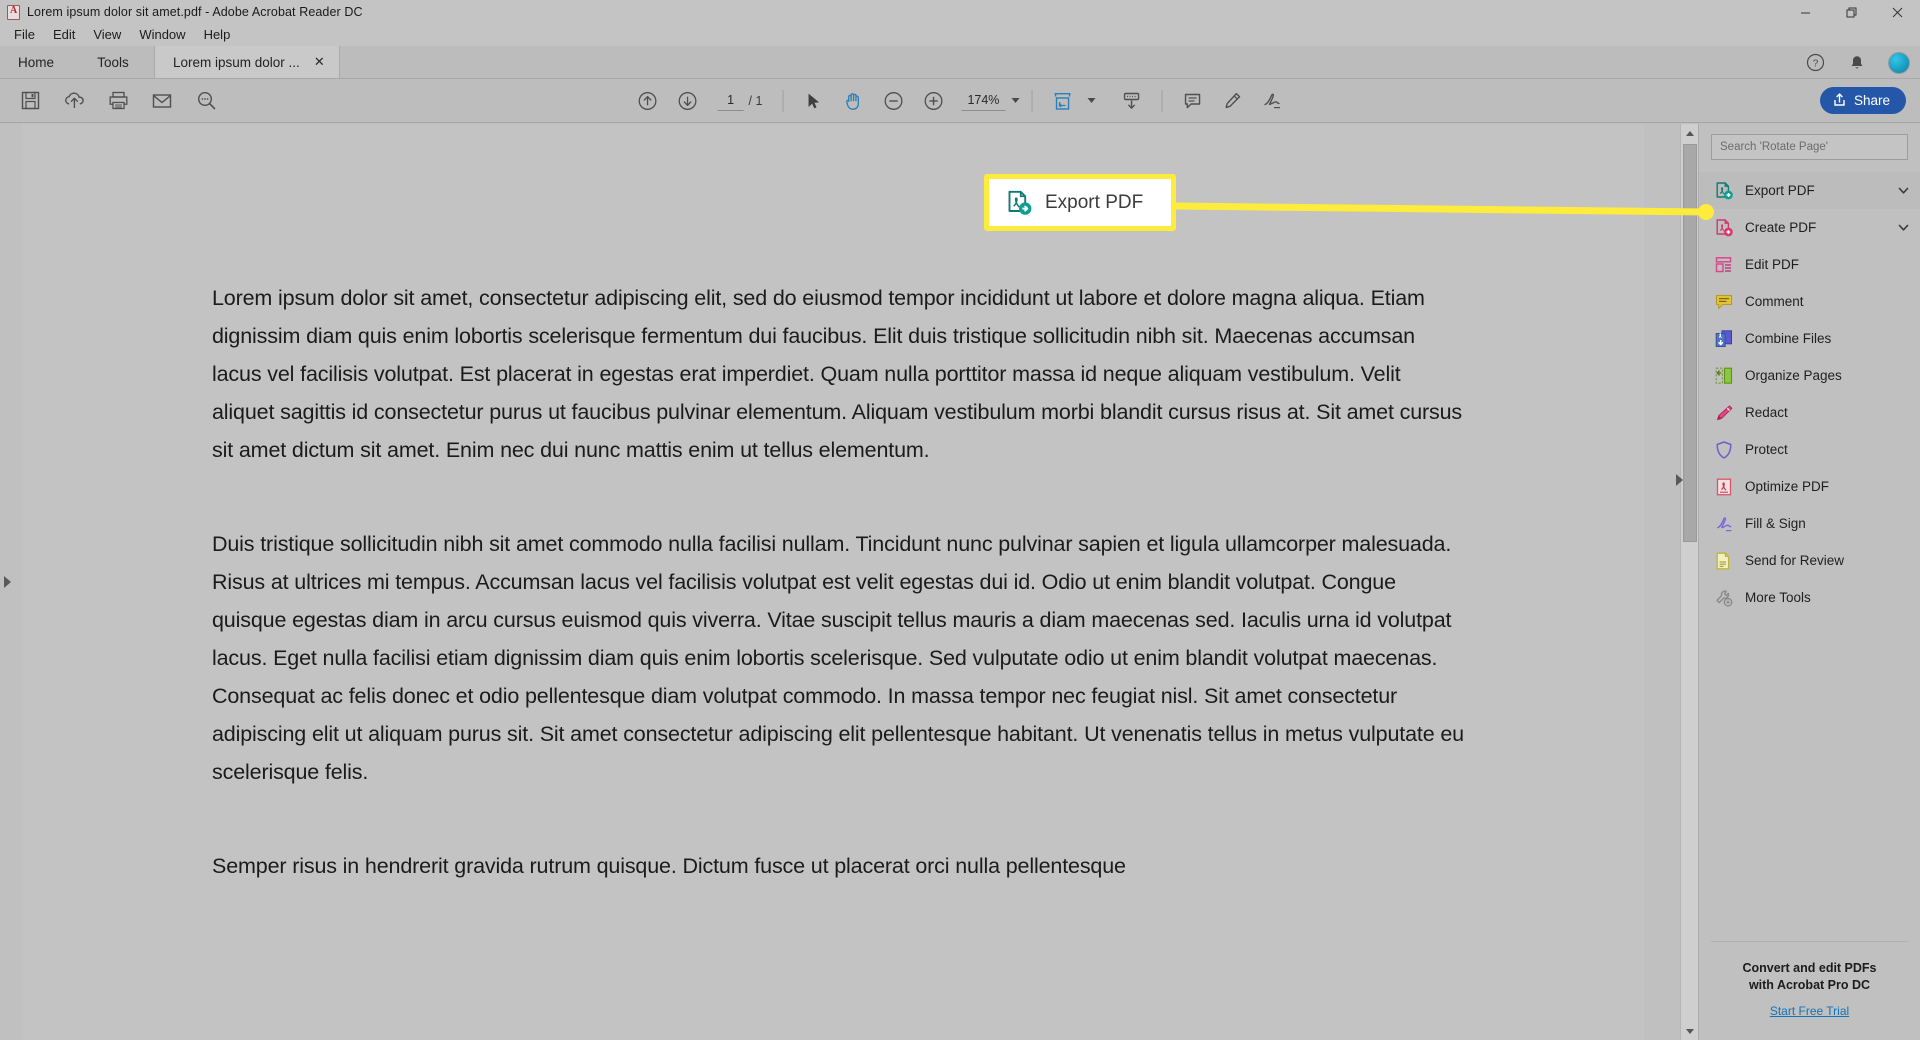 The width and height of the screenshot is (1920, 1040). What do you see at coordinates (1839, 101) in the screenshot?
I see `share-upload-icon` at bounding box center [1839, 101].